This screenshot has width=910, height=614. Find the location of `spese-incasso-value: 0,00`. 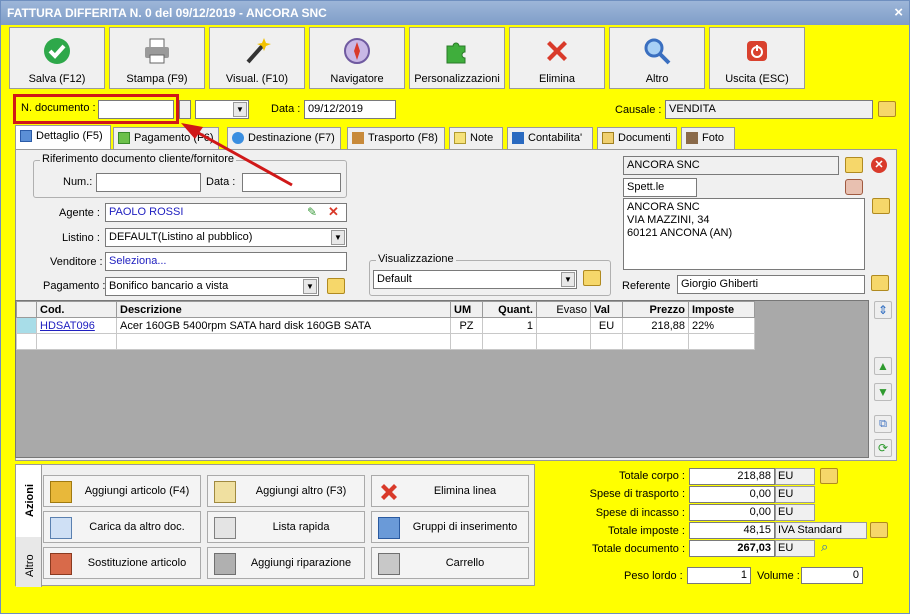

spese-incasso-value: 0,00 is located at coordinates (732, 512).